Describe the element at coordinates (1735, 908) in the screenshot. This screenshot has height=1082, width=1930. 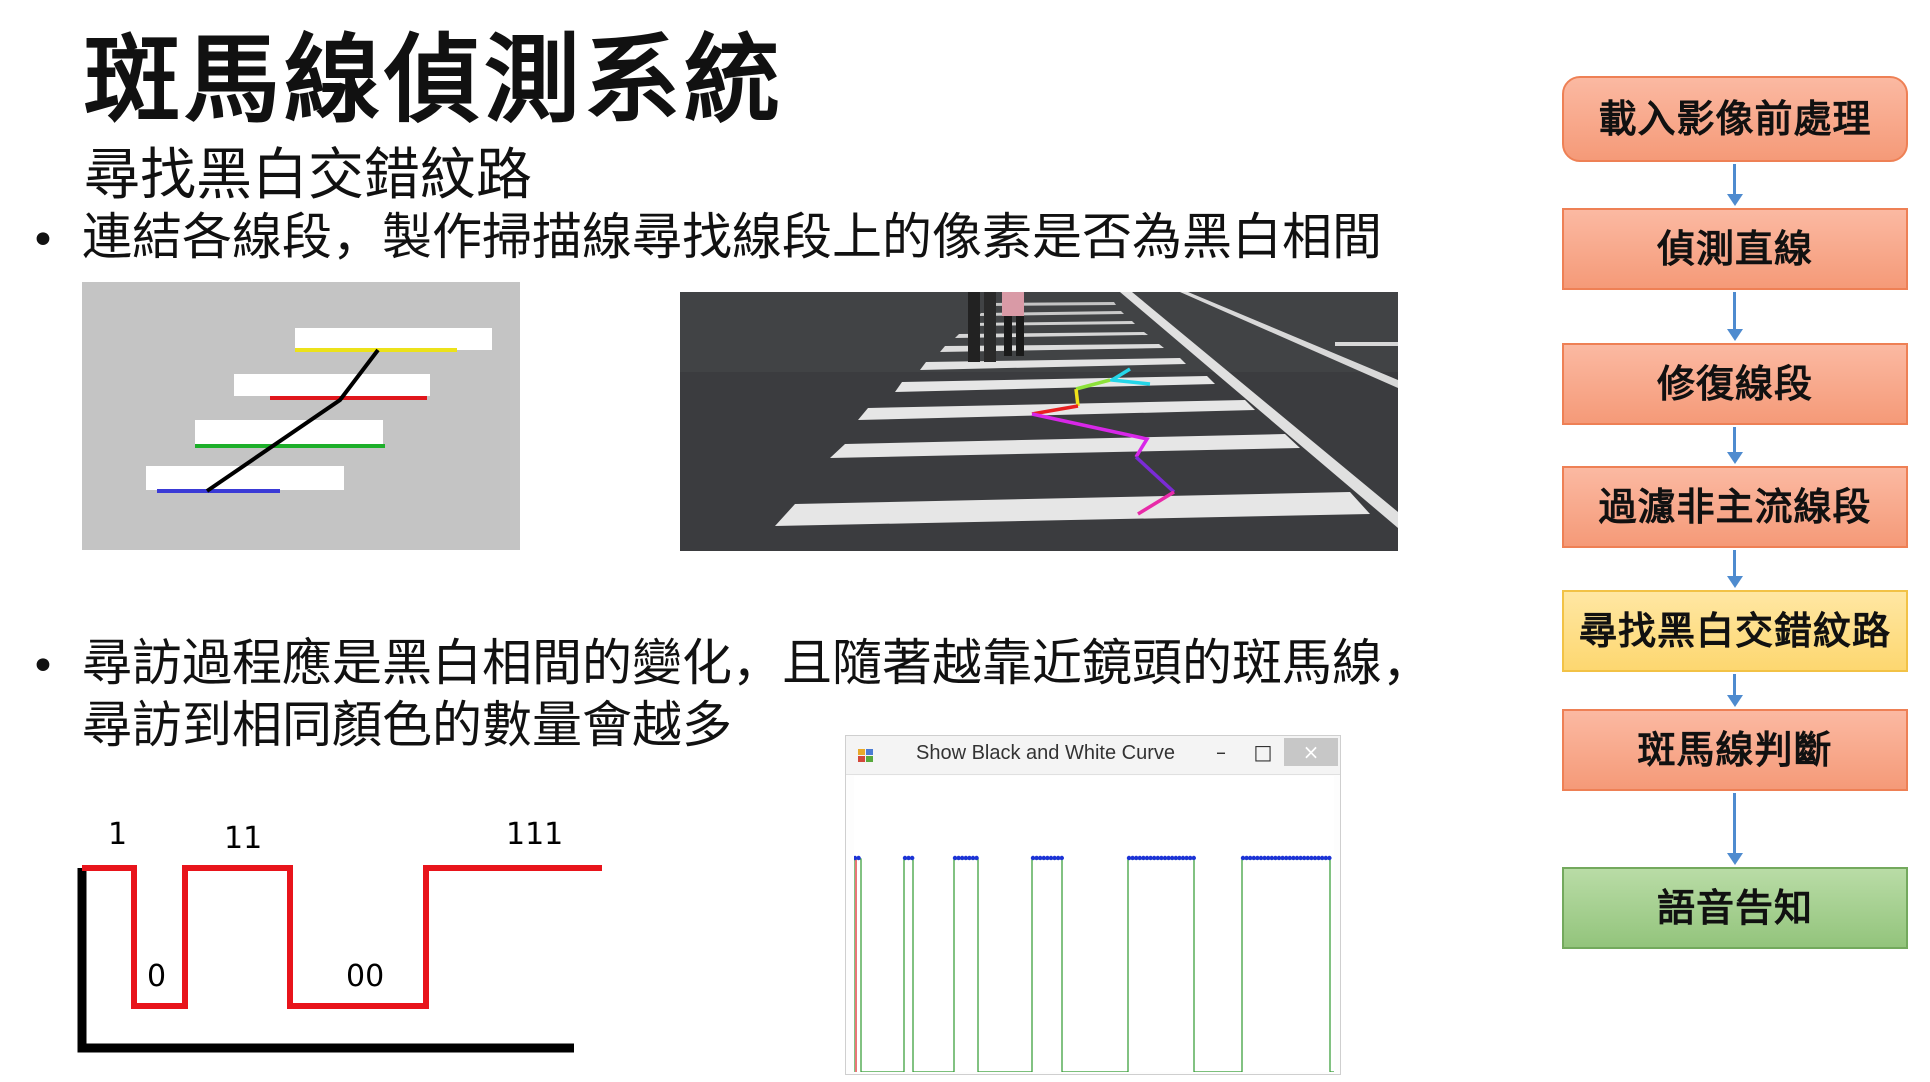
I see `flow-step-7: 語音告知` at that location.